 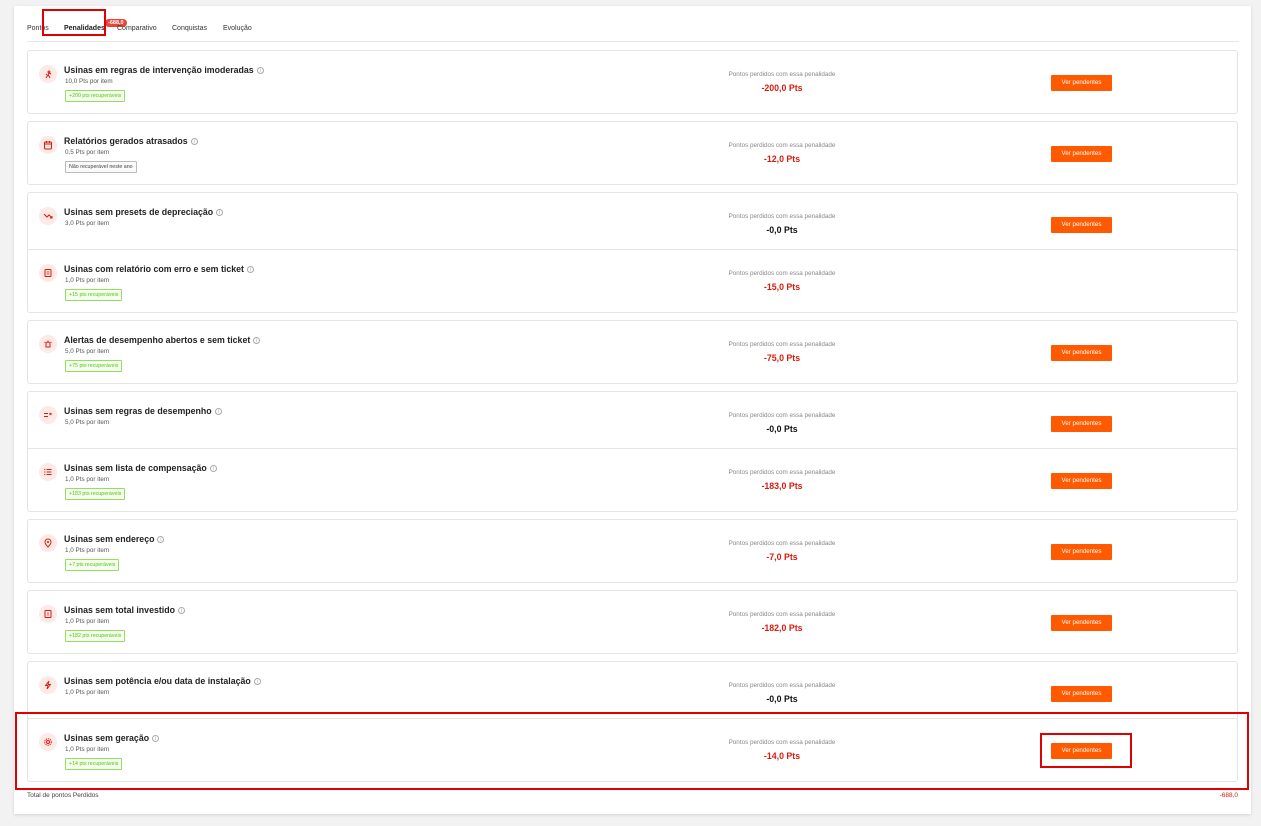 I want to click on points-lost-value: -7,0 Pts, so click(x=782, y=557).